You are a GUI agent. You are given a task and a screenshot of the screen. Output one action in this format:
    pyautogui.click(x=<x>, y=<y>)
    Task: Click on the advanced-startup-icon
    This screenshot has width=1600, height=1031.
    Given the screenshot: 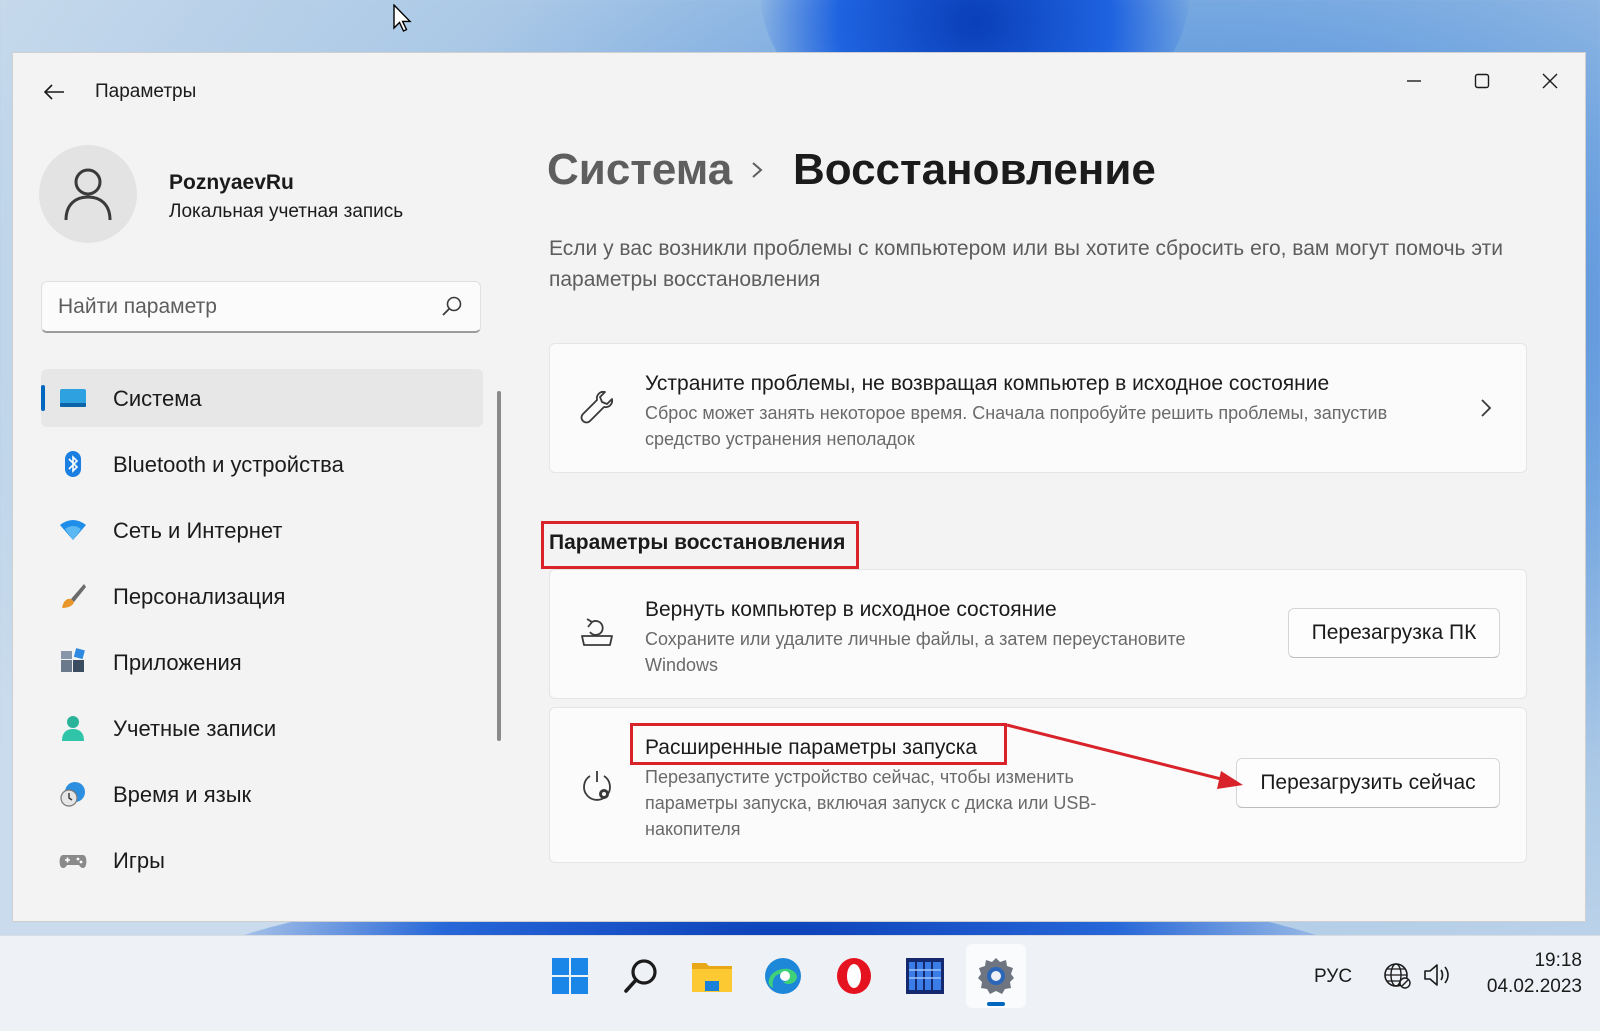 What is the action you would take?
    pyautogui.click(x=597, y=786)
    